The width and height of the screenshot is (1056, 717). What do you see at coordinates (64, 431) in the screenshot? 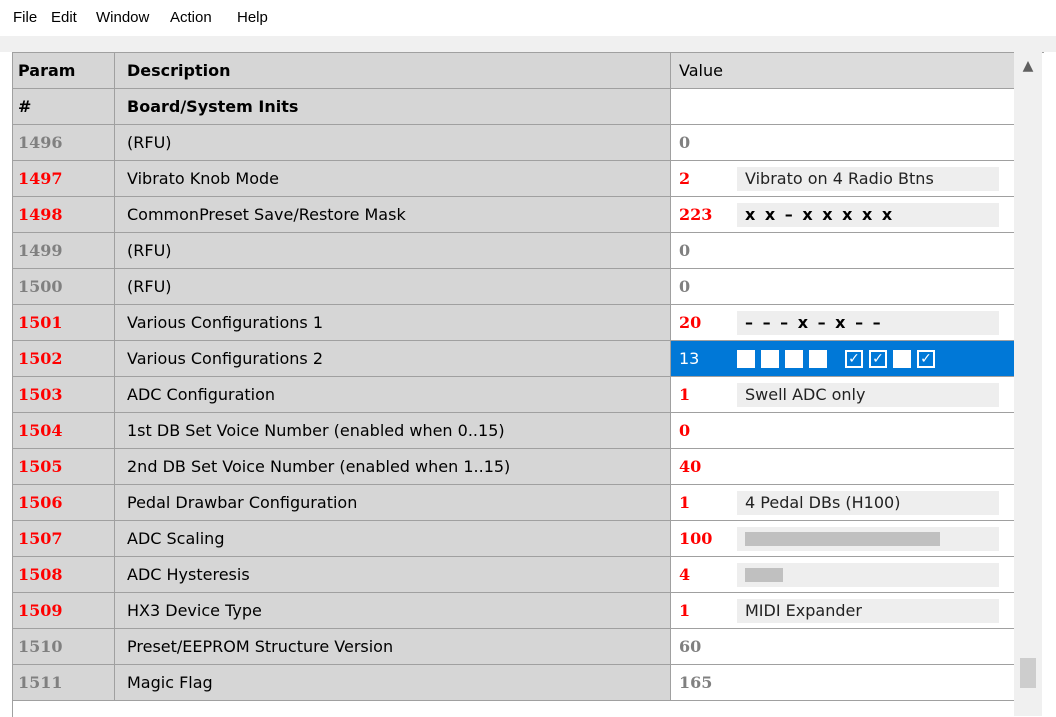
I see `param-number: 1504` at bounding box center [64, 431].